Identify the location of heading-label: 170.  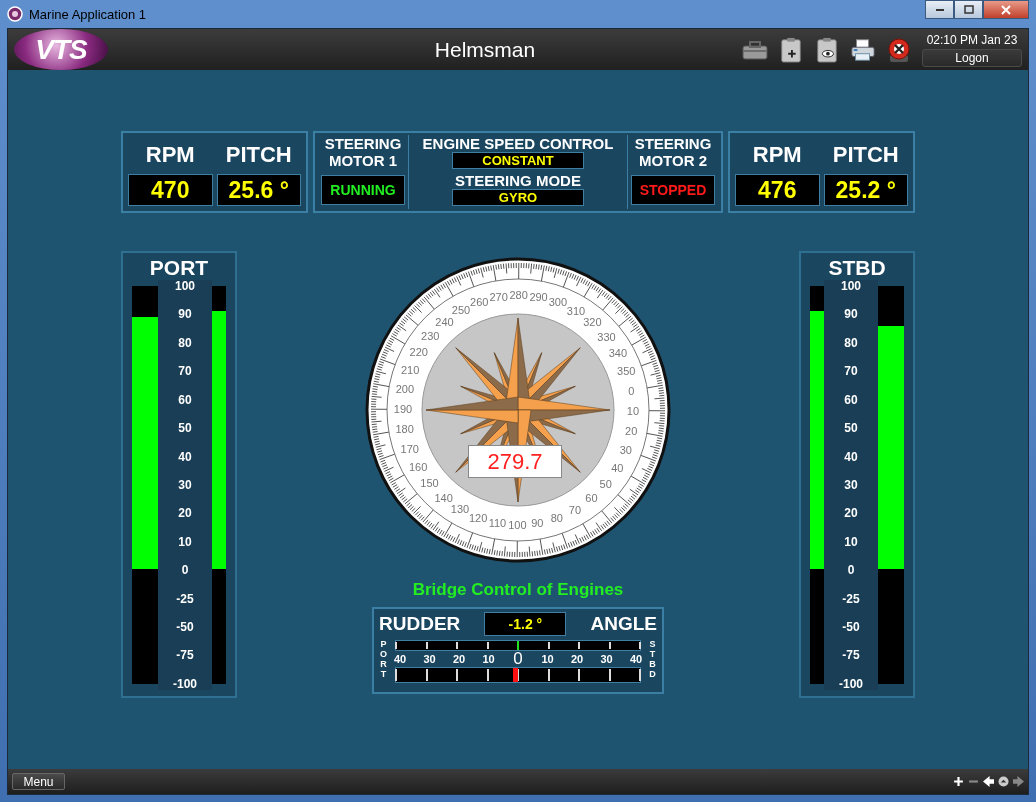
(409, 448).